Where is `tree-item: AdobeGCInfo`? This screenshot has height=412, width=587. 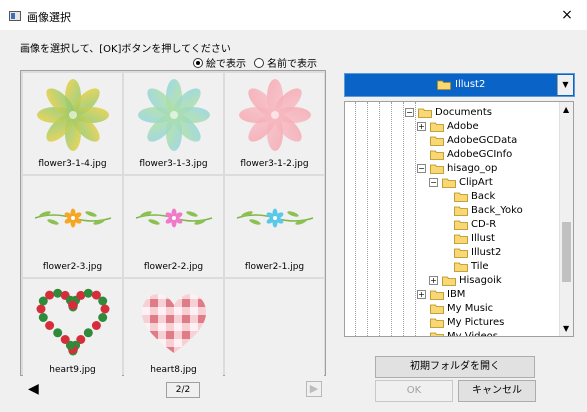 tree-item: AdobeGCInfo is located at coordinates (471, 154).